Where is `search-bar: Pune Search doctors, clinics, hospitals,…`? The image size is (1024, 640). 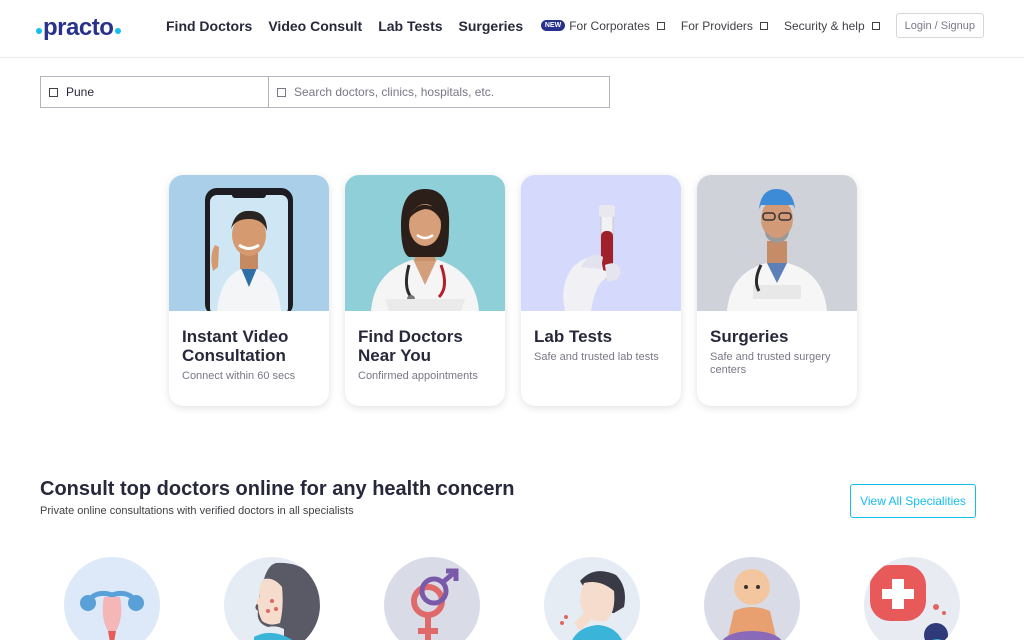
search-bar: Pune Search doctors, clinics, hospitals,… is located at coordinates (325, 92).